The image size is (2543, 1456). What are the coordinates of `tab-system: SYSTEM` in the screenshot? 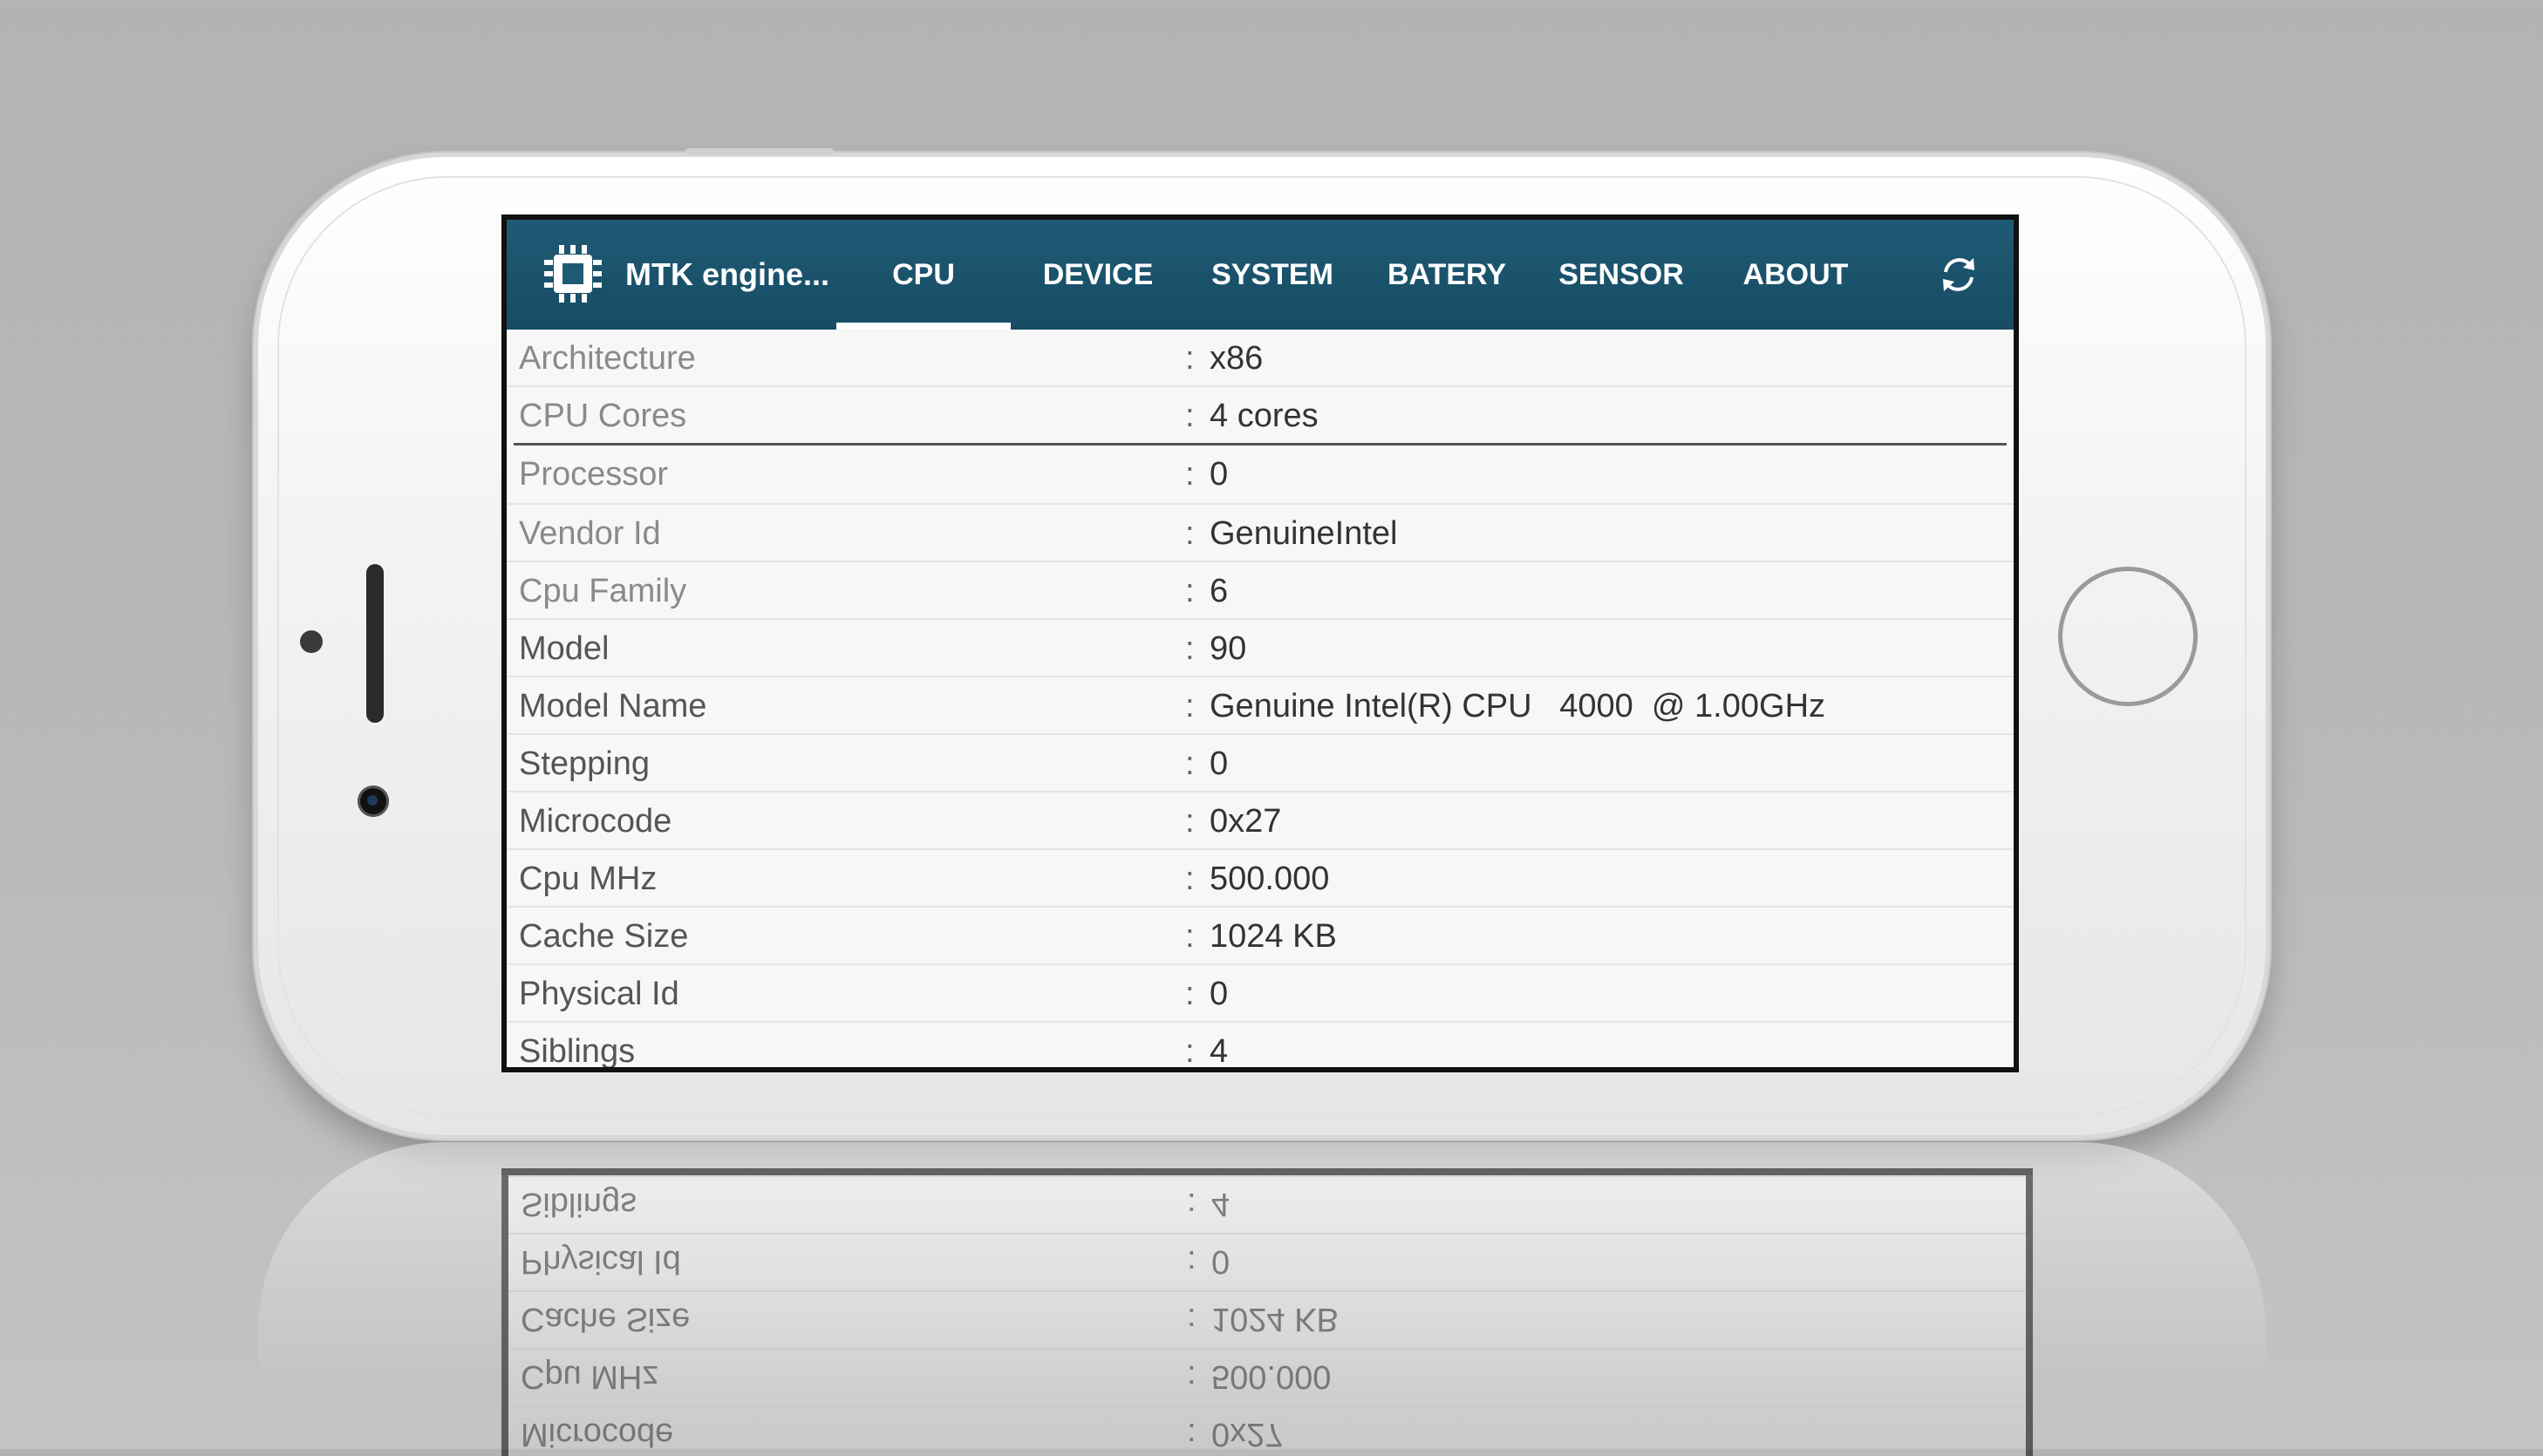 It's located at (1273, 275).